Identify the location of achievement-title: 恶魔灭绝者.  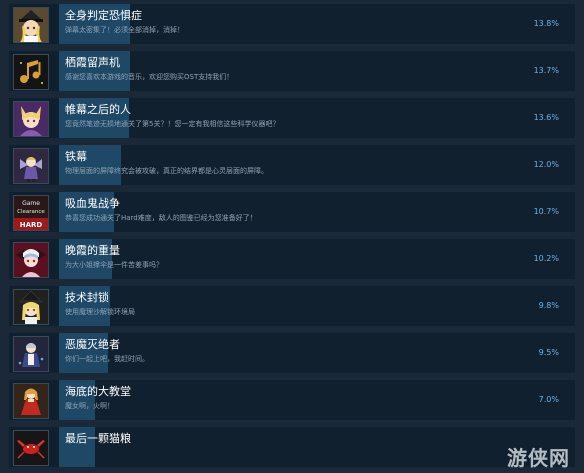
(92, 344).